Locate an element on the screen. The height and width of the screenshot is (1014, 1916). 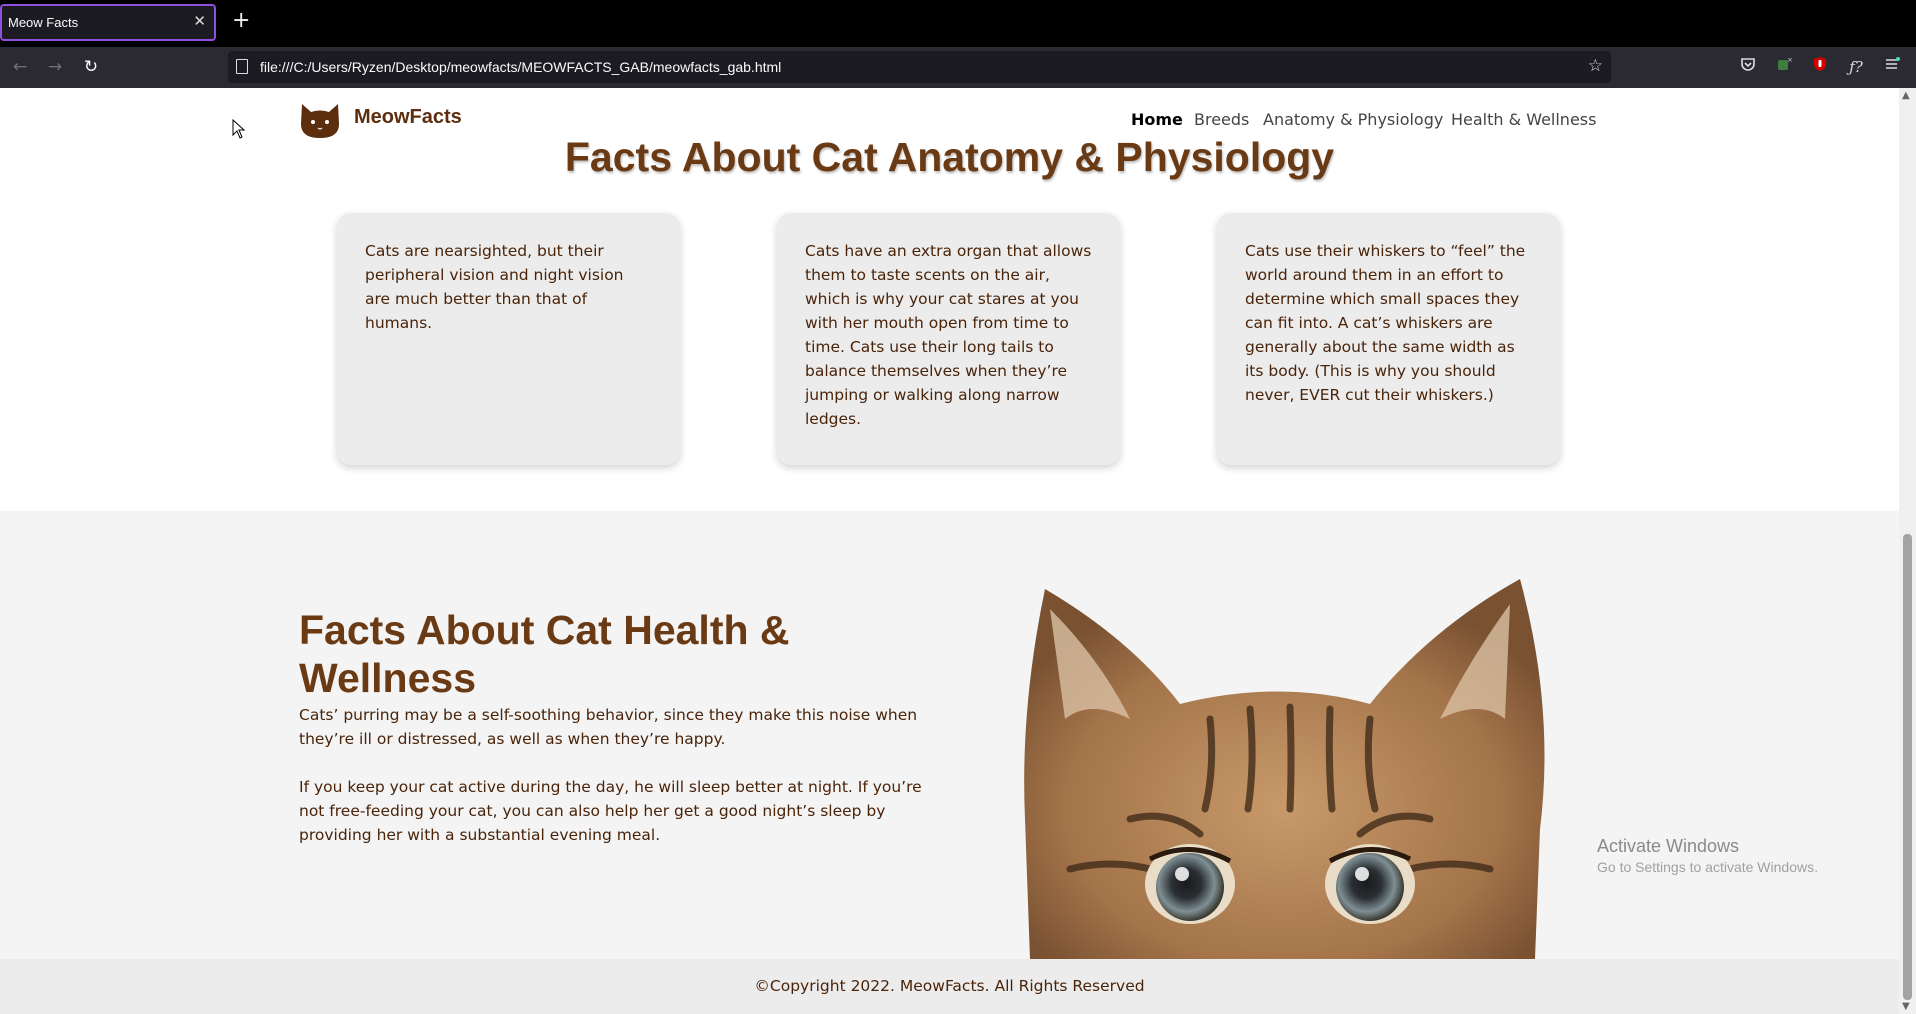
extension-icon: × is located at coordinates (1784, 67).